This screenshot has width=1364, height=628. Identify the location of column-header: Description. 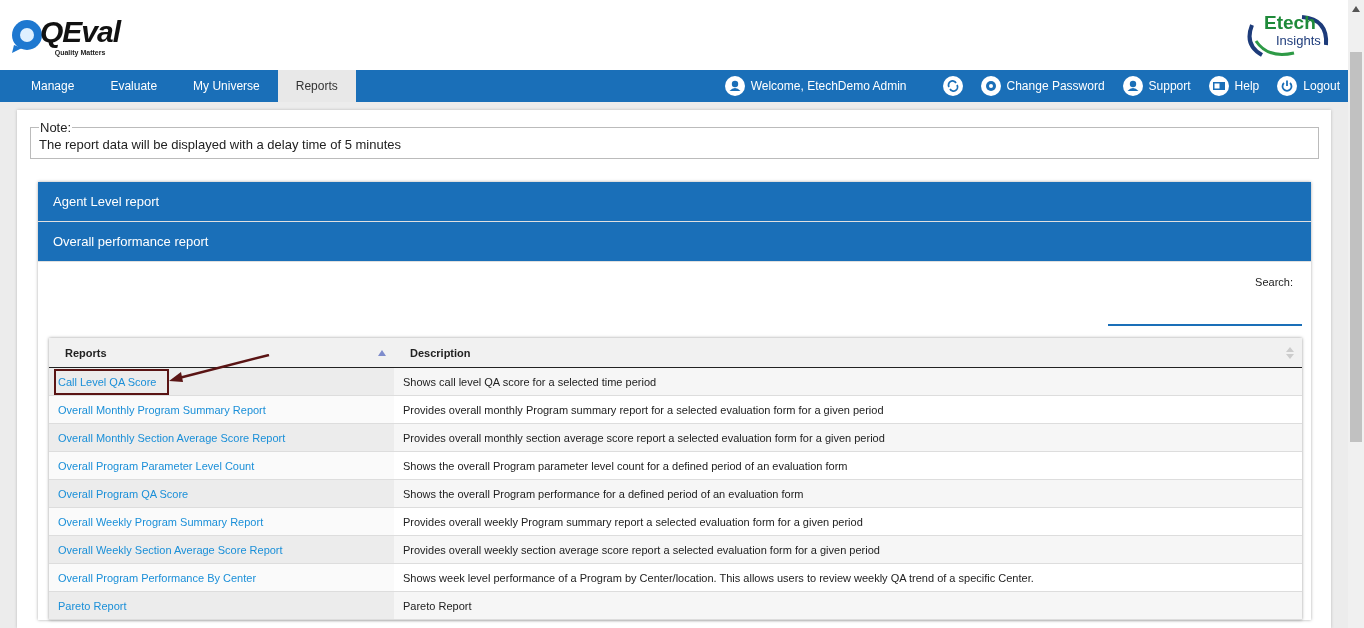
(848, 353).